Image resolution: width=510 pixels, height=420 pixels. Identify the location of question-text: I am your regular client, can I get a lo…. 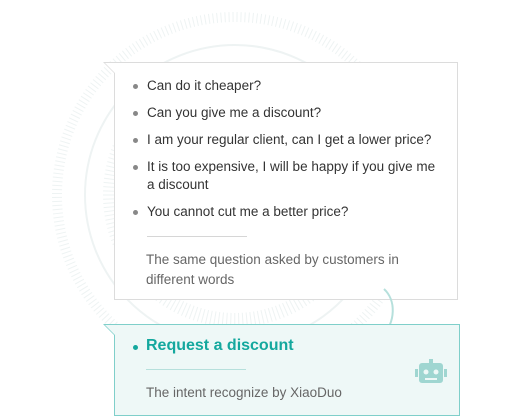
(289, 139).